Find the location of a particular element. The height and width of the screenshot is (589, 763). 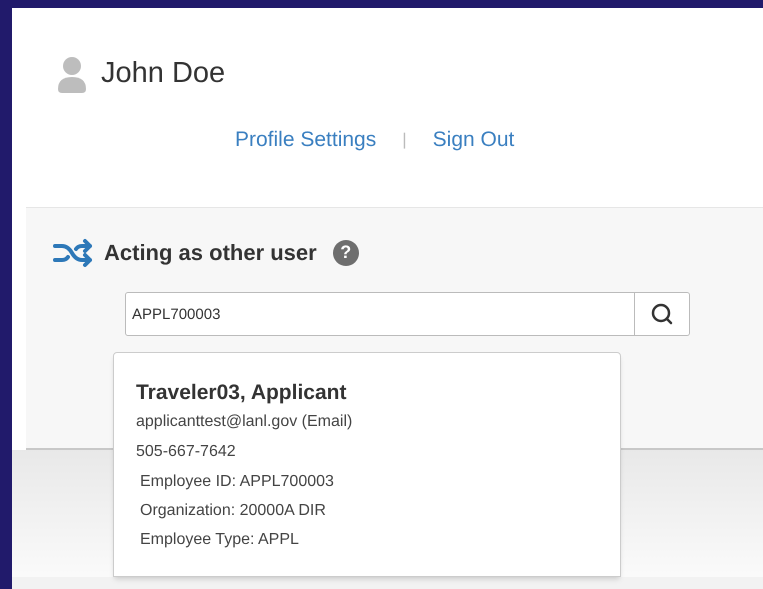

help-icon: ? is located at coordinates (345, 253).